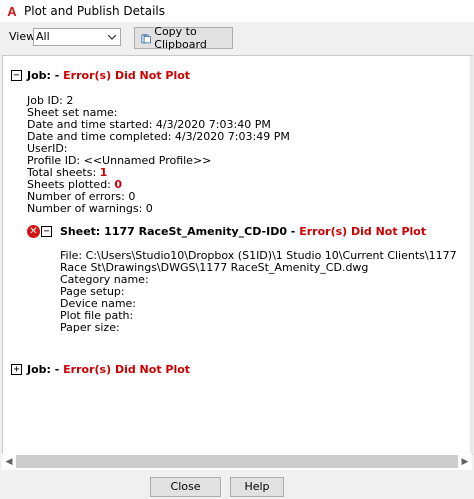 This screenshot has width=474, height=499. What do you see at coordinates (77, 37) in the screenshot?
I see `view-select: All` at bounding box center [77, 37].